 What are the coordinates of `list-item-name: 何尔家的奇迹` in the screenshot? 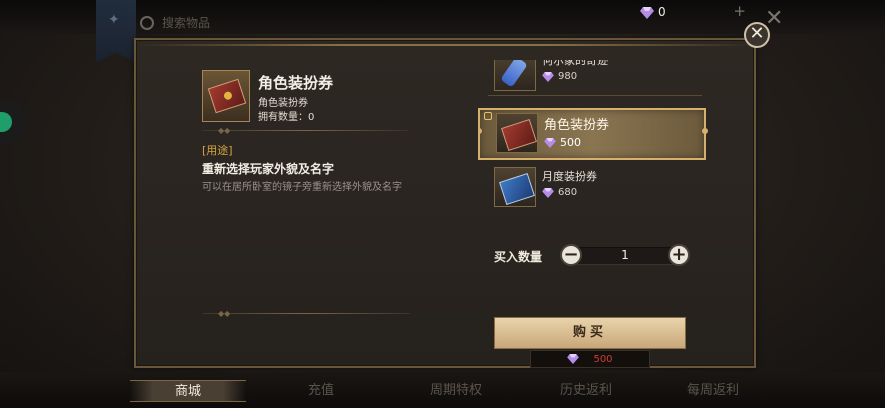 It's located at (575, 63).